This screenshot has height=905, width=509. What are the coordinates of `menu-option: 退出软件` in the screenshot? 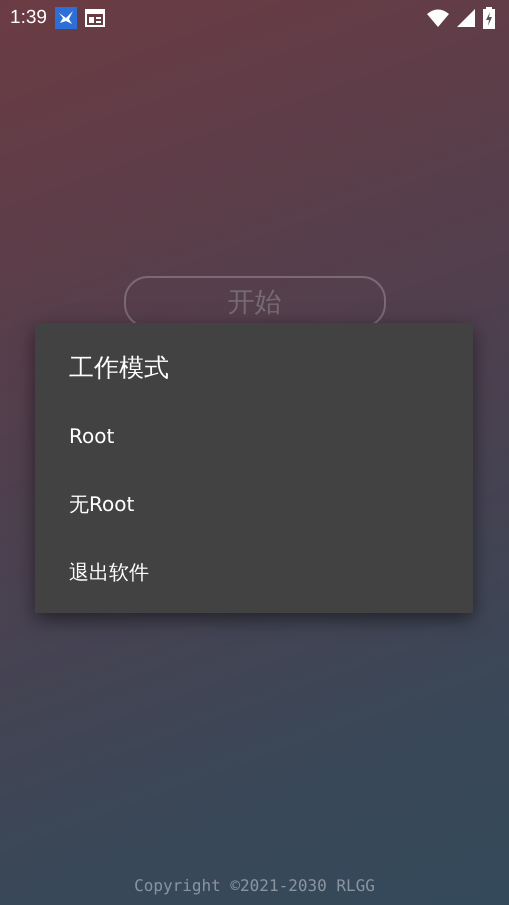 It's located at (254, 572).